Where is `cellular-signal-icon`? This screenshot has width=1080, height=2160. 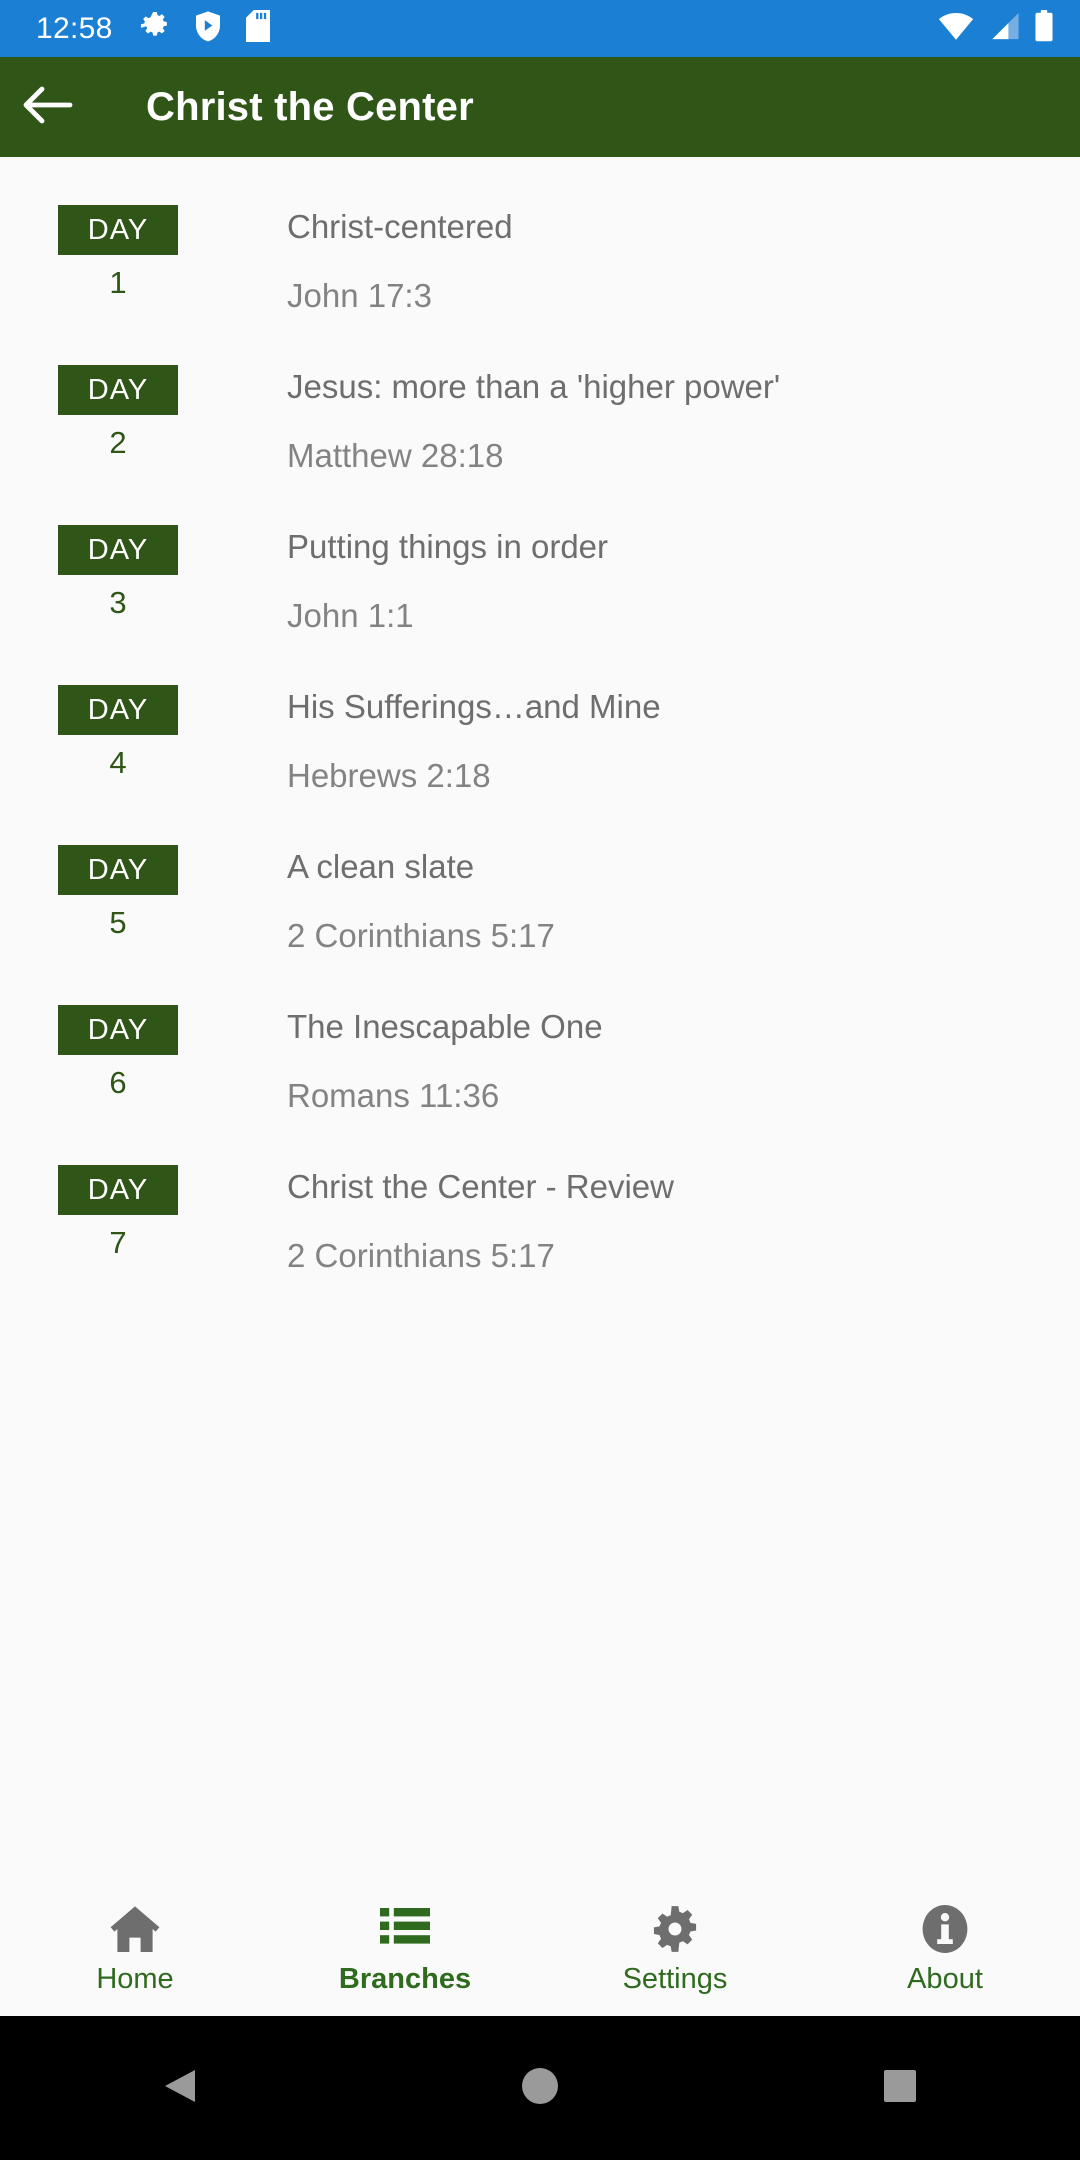
cellular-signal-icon is located at coordinates (1004, 28).